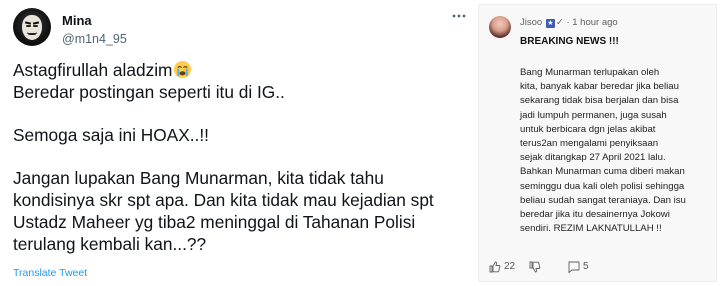 The width and height of the screenshot is (720, 286). Describe the element at coordinates (595, 215) in the screenshot. I see `comment-line: beredar jika itu desainernya Jokowi` at that location.